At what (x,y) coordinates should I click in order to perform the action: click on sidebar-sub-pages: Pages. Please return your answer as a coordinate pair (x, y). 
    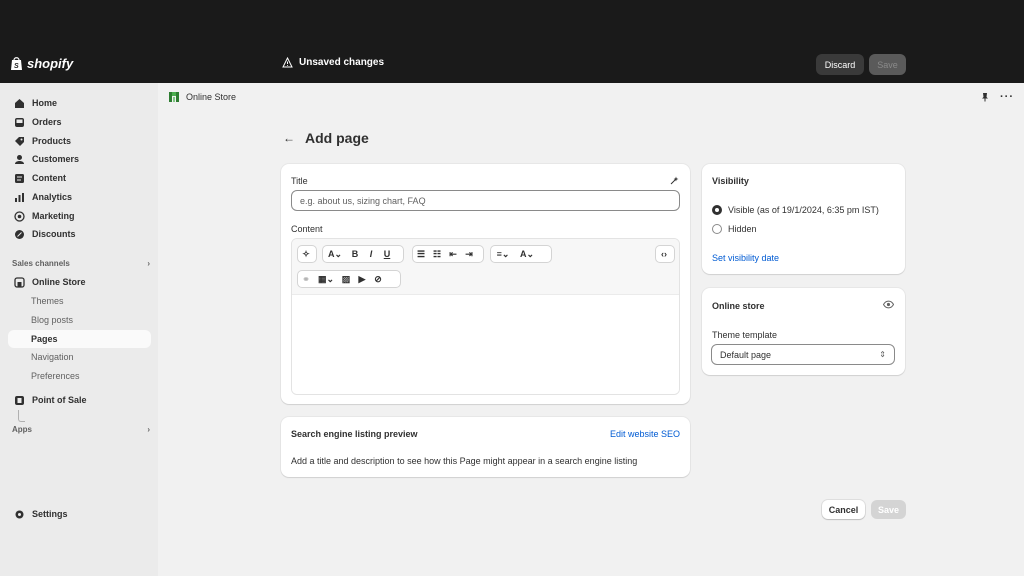
    Looking at the image, I should click on (79, 339).